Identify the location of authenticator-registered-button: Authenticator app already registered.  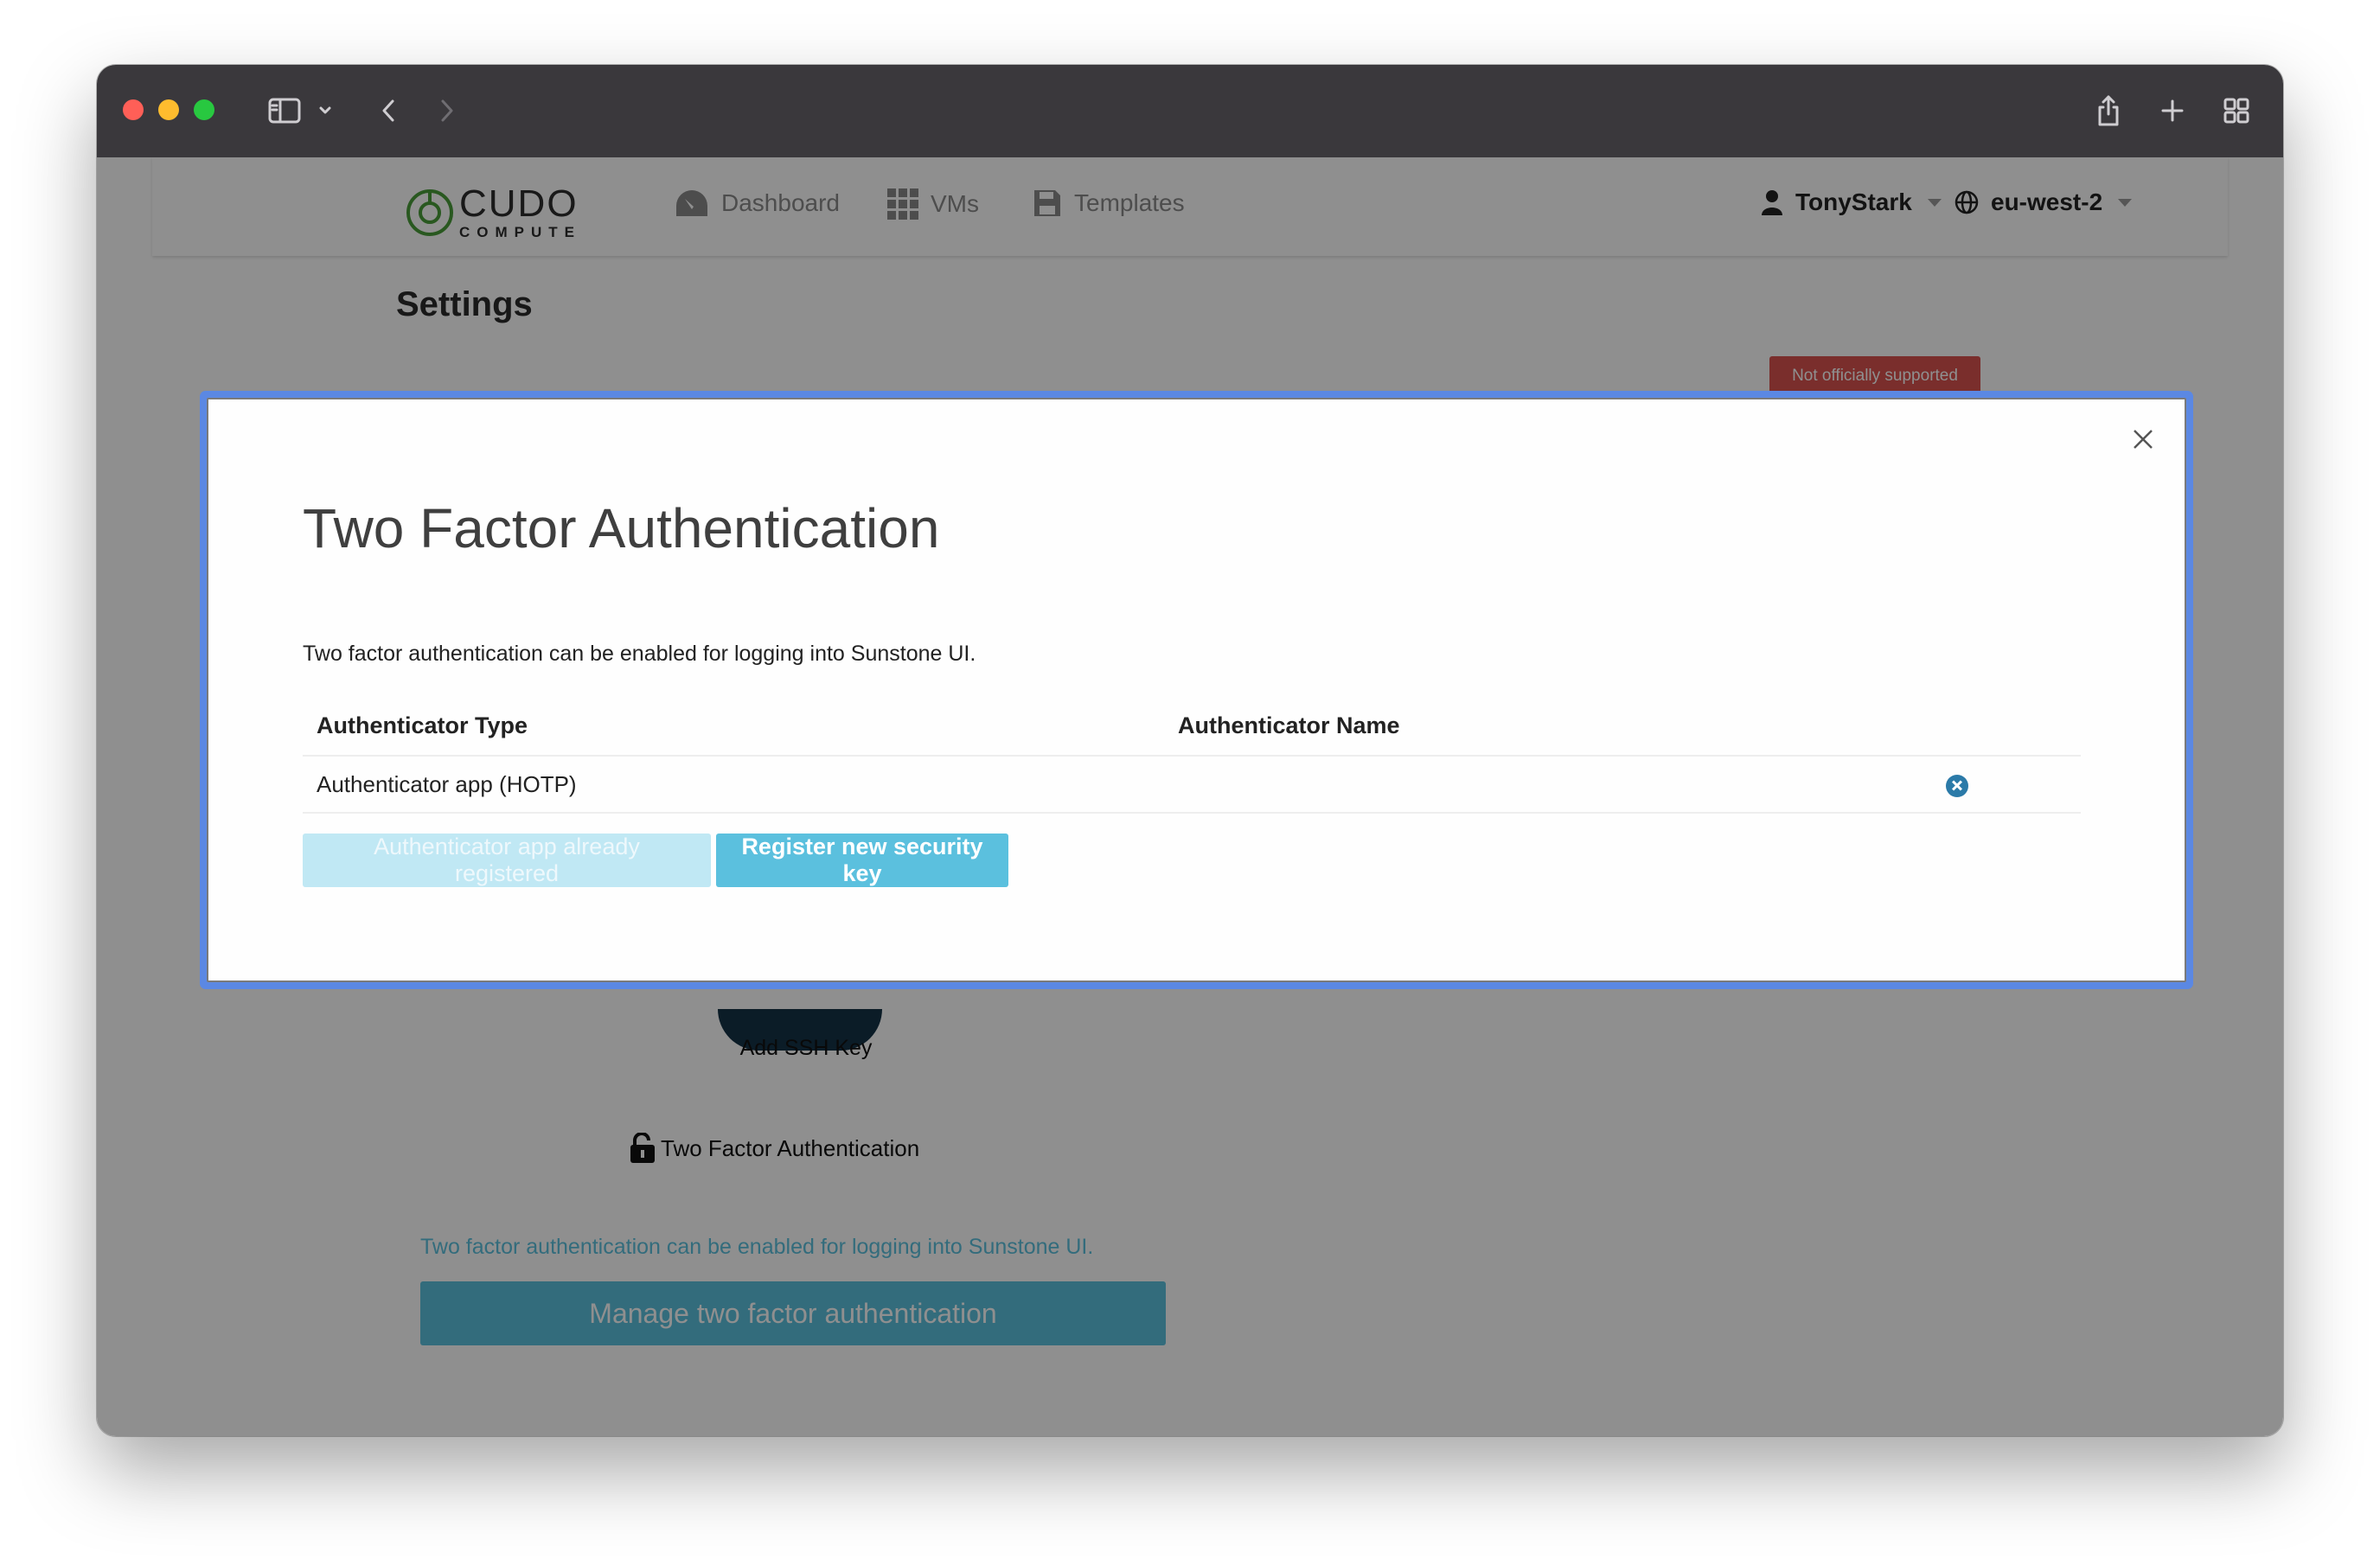
(507, 860).